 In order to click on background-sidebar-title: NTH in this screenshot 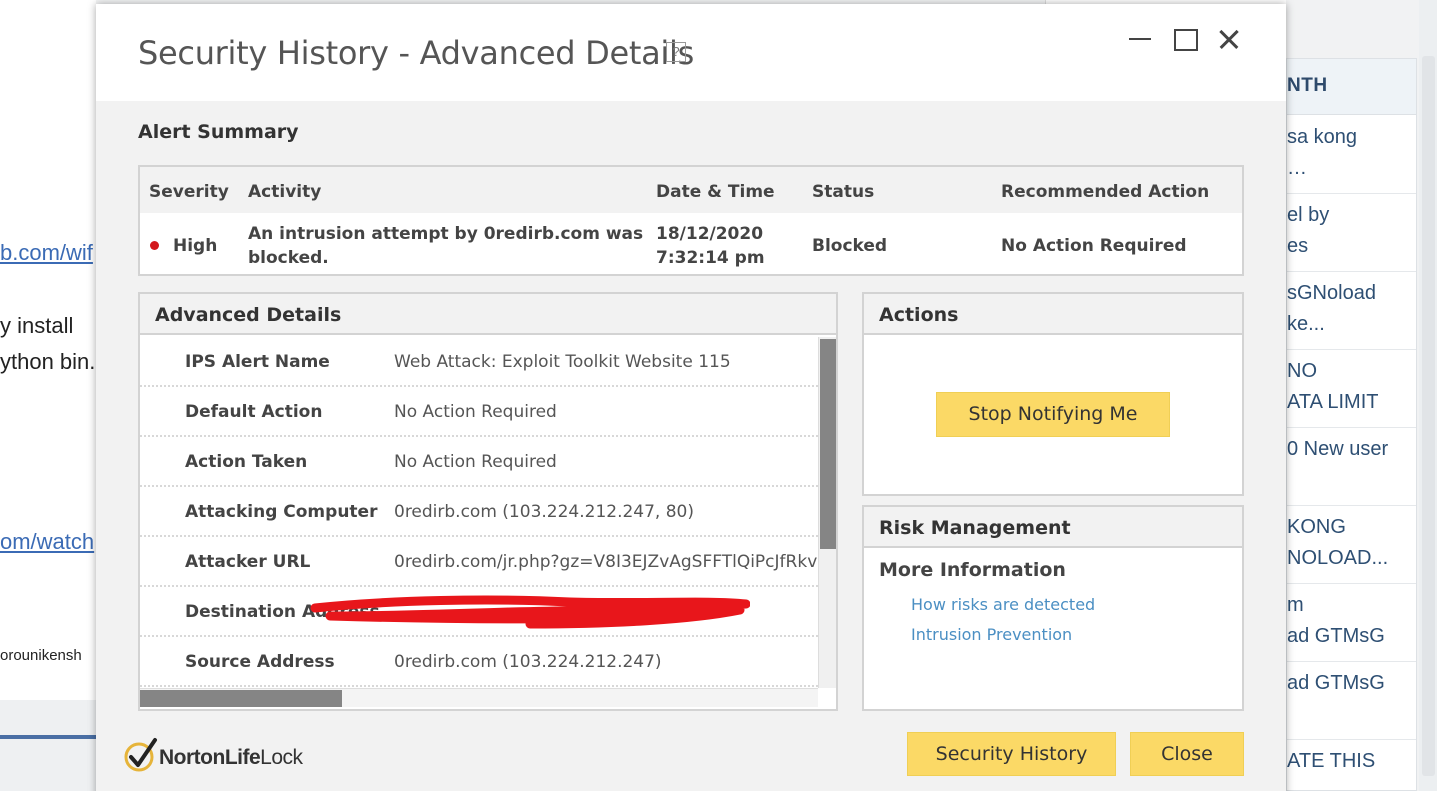, I will do `click(1351, 87)`.